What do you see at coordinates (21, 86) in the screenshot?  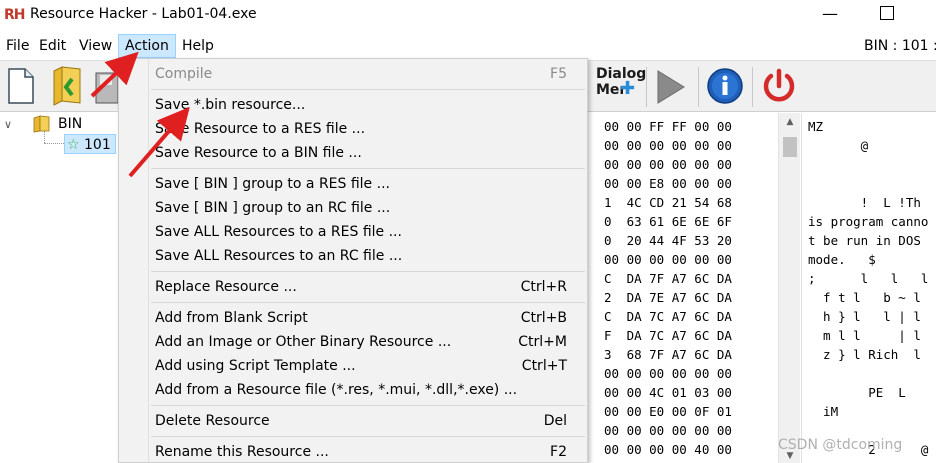 I see `new-file-icon` at bounding box center [21, 86].